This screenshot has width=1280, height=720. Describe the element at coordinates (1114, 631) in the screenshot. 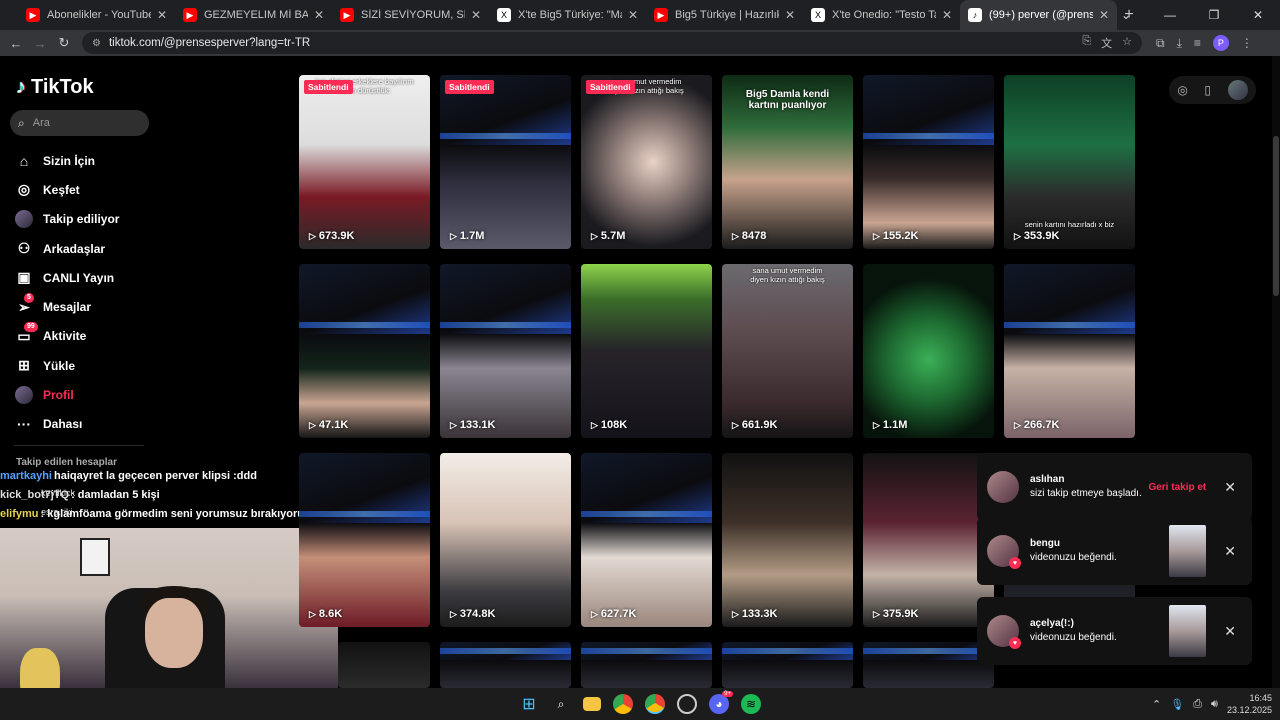

I see `notification-toast: ♥ açelya(!:) videonuzu beğendi. ✕` at that location.